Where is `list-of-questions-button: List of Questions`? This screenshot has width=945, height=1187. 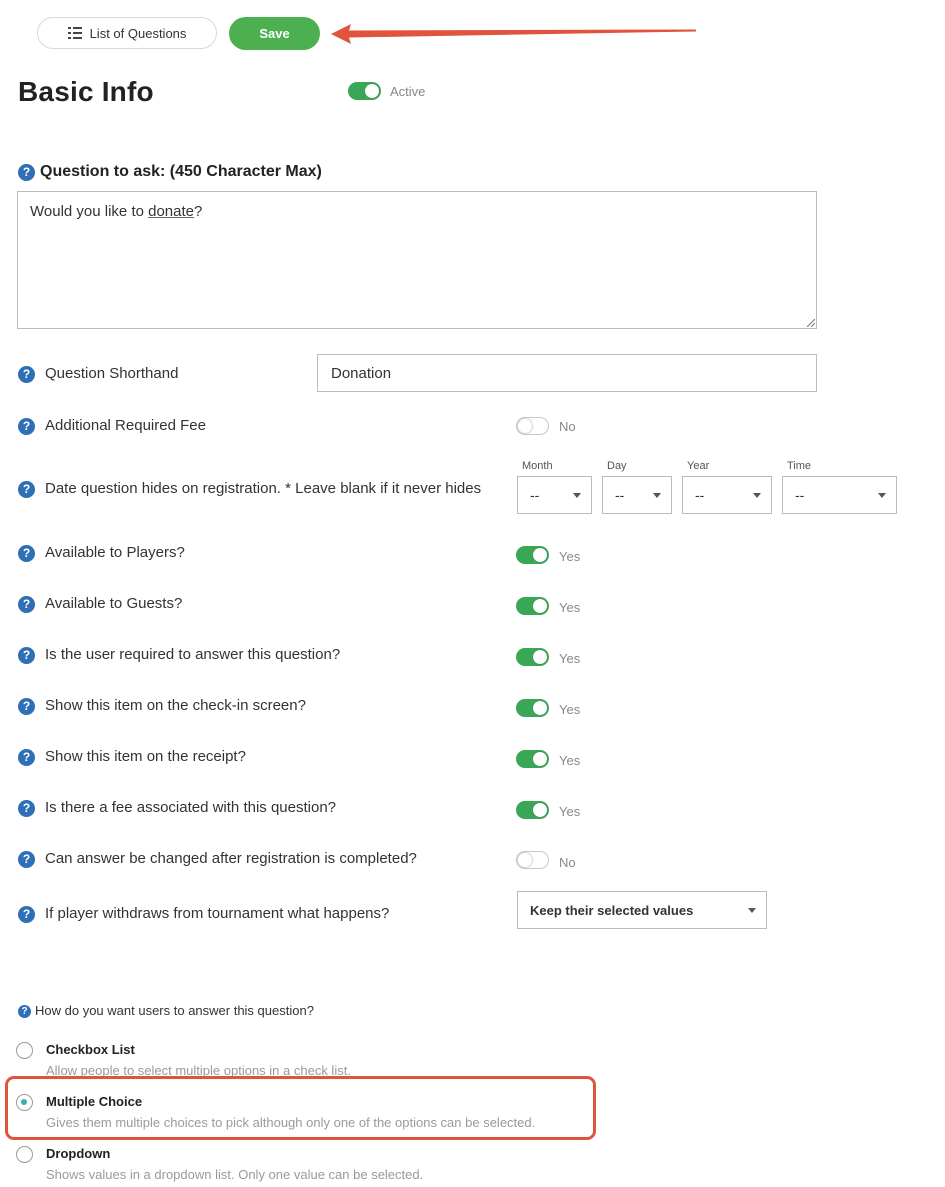 list-of-questions-button: List of Questions is located at coordinates (127, 33).